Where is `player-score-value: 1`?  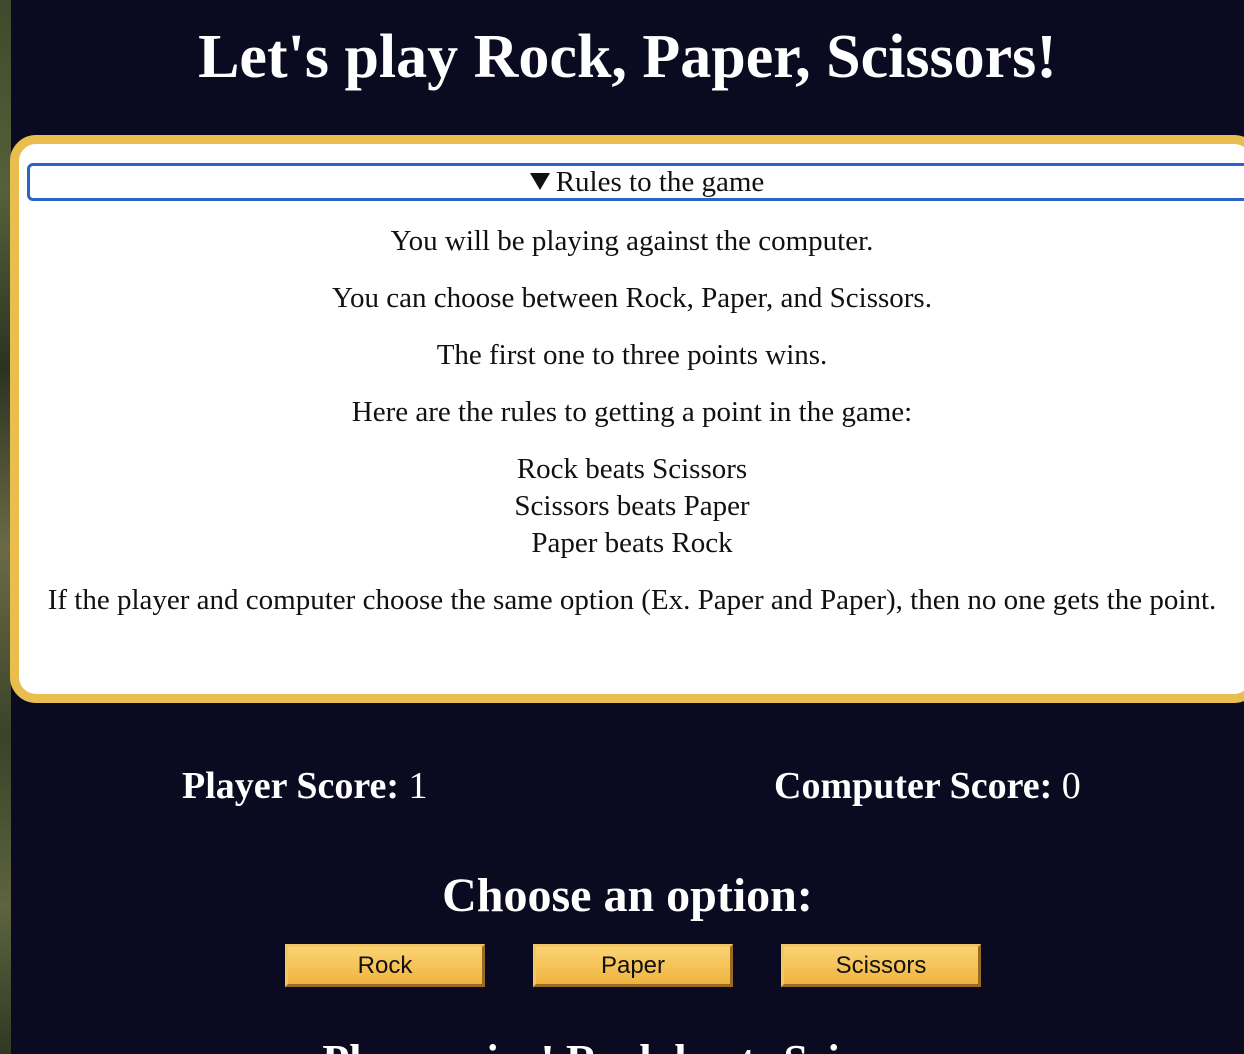 player-score-value: 1 is located at coordinates (418, 786).